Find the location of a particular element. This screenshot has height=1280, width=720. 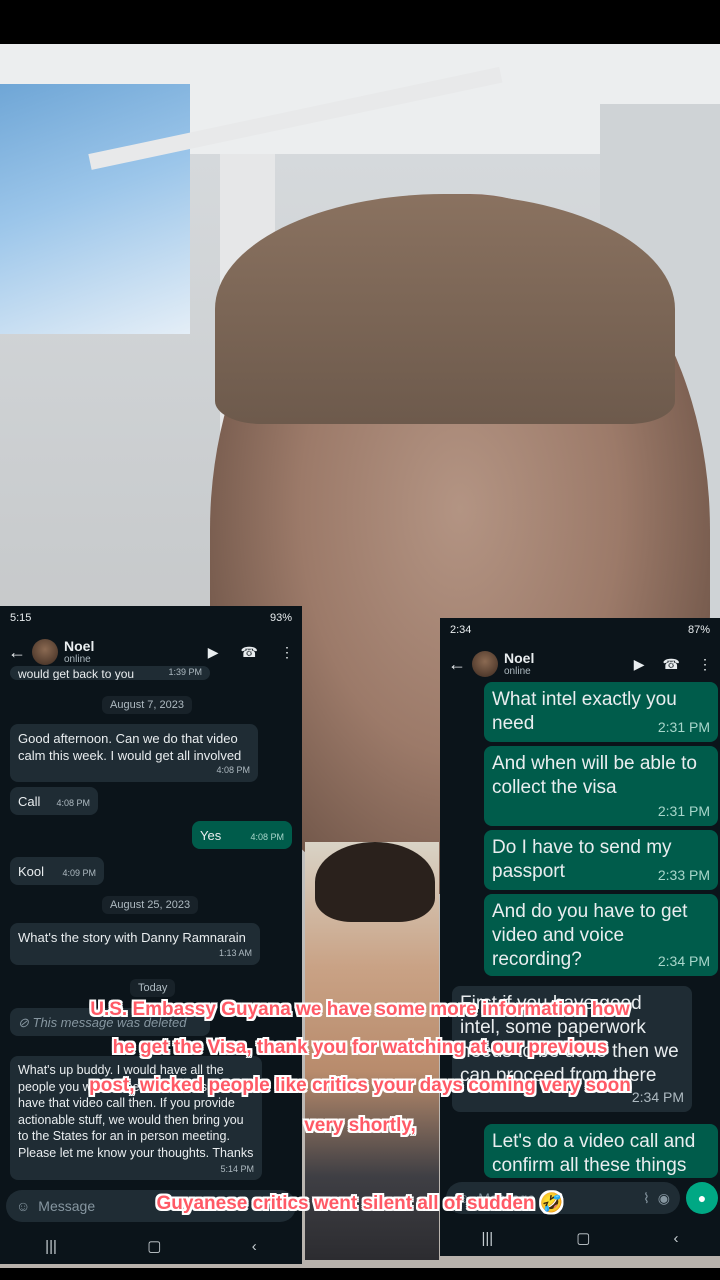

status-time: 2:34 is located at coordinates (461, 630).